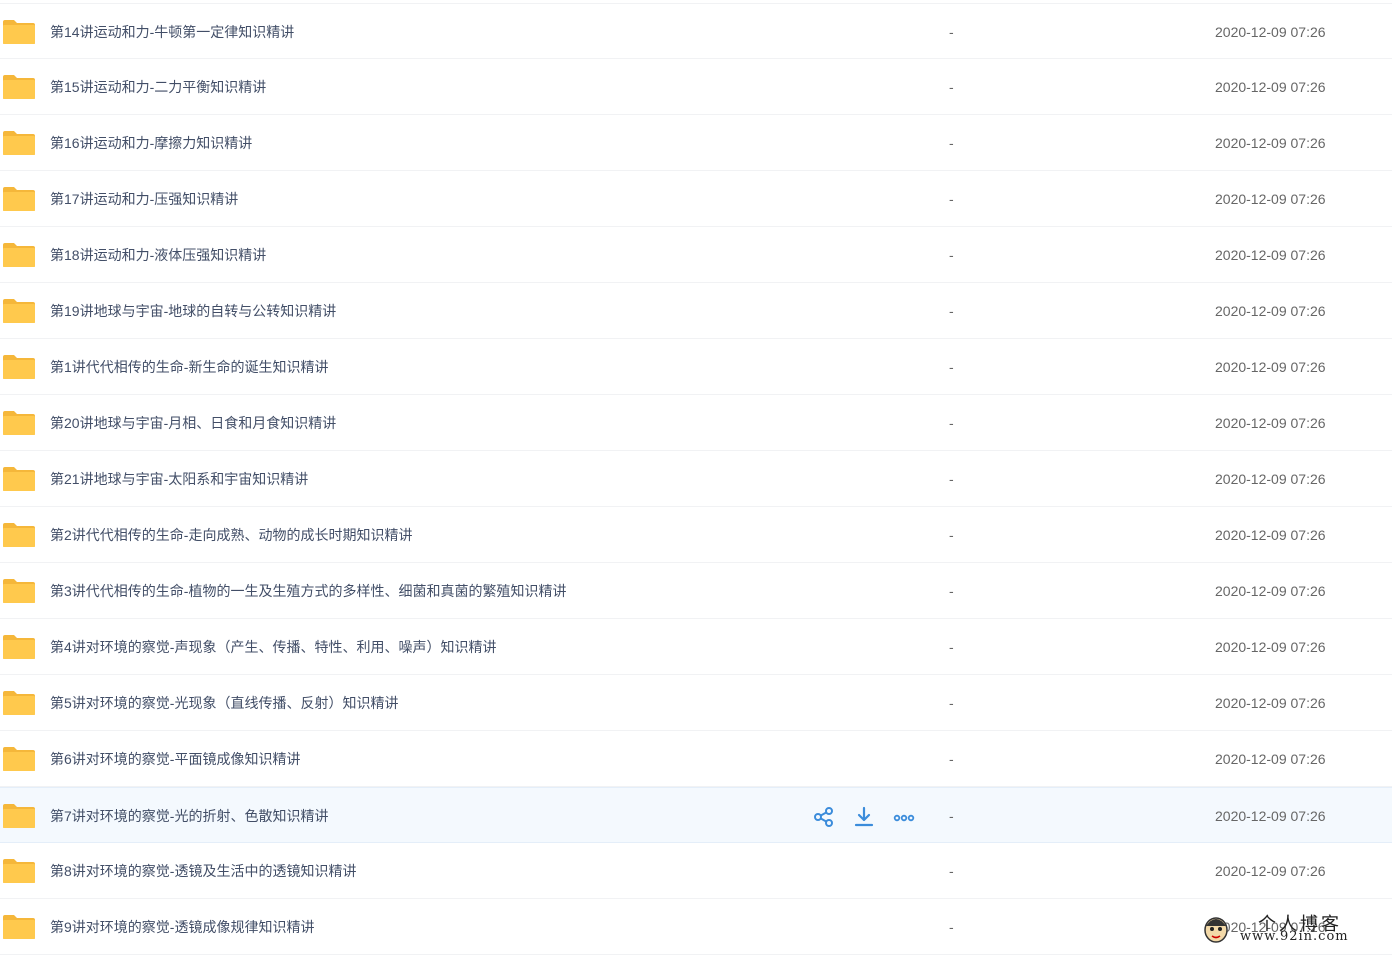 This screenshot has width=1392, height=955. What do you see at coordinates (203, 871) in the screenshot?
I see `file-name: 第8讲对环境的察觉-透镜及生活中的透镜知识精讲` at bounding box center [203, 871].